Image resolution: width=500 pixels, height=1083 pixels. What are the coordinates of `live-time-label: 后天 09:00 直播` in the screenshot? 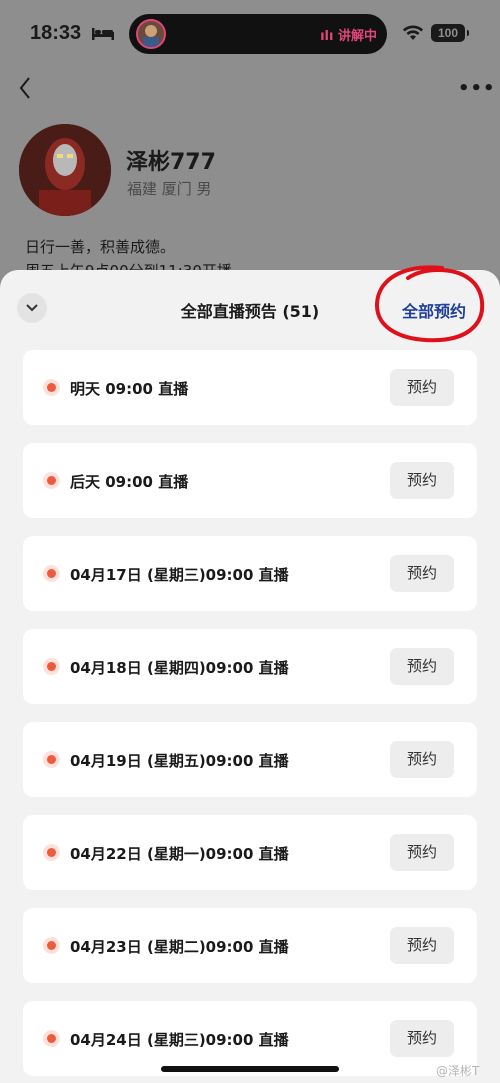 It's located at (129, 482).